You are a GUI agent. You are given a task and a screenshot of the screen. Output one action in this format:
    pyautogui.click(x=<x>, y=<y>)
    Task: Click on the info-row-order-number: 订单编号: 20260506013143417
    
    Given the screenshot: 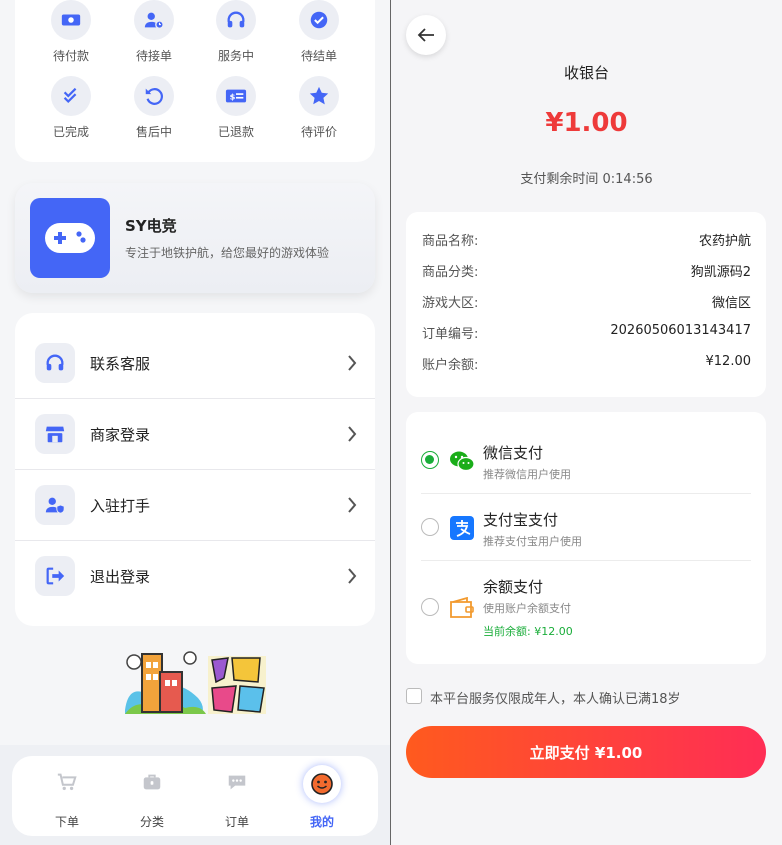 What is the action you would take?
    pyautogui.click(x=586, y=333)
    